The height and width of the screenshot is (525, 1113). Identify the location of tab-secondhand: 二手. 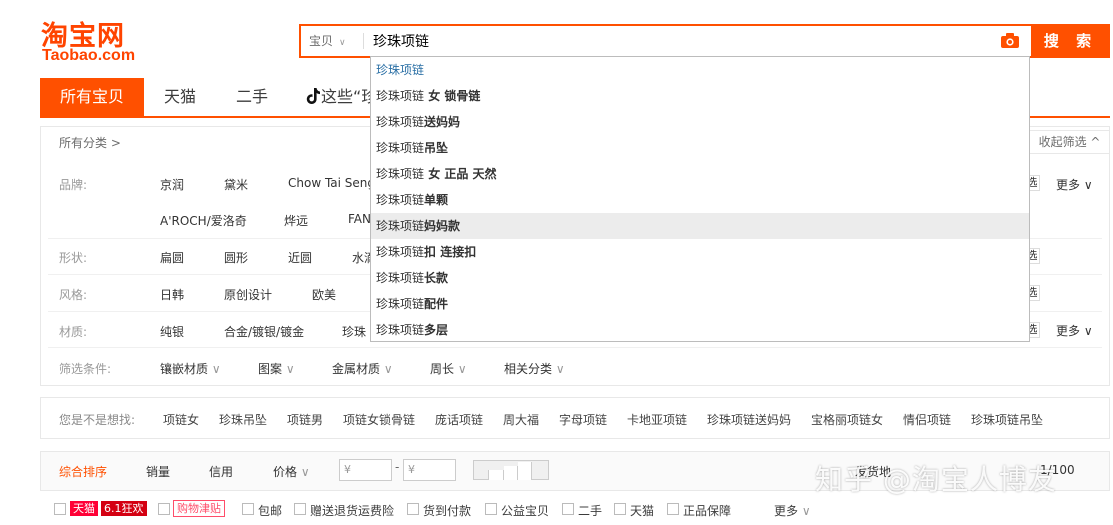
(252, 97).